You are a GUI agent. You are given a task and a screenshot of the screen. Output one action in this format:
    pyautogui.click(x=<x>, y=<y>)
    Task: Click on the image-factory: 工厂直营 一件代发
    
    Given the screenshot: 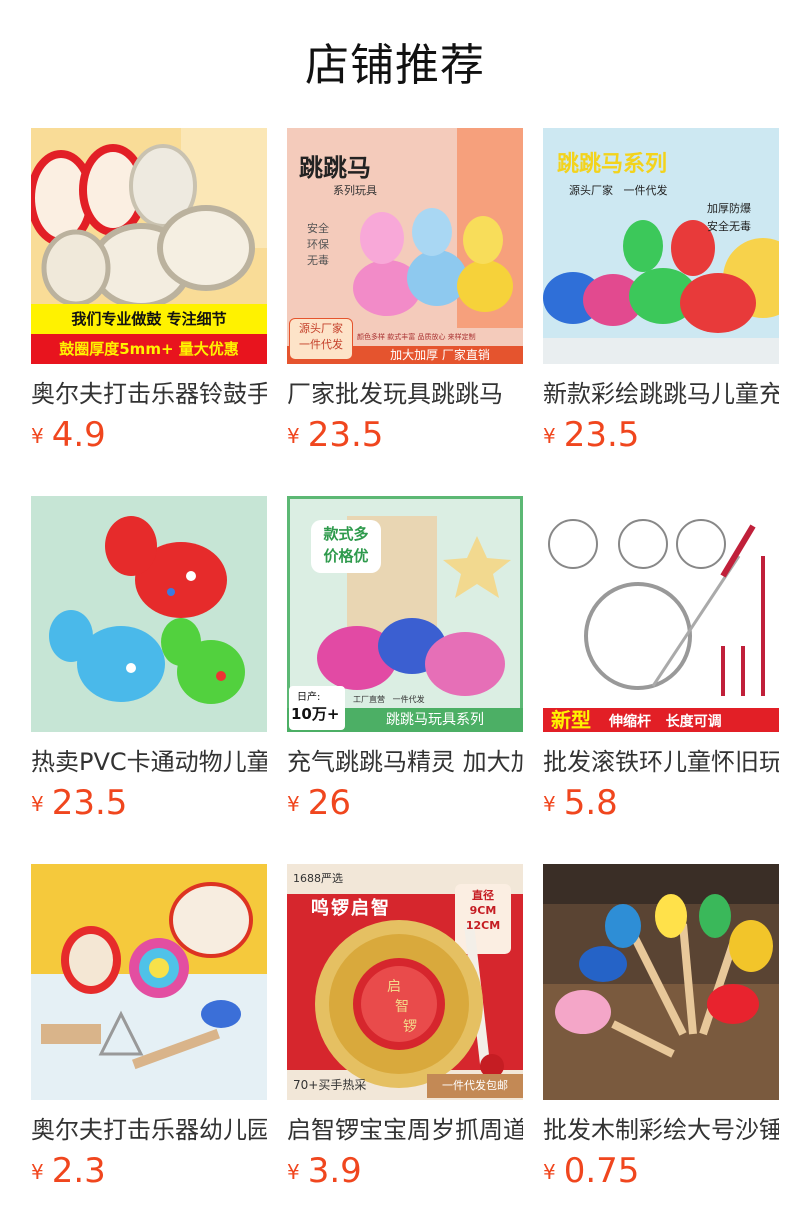 What is the action you would take?
    pyautogui.click(x=389, y=699)
    